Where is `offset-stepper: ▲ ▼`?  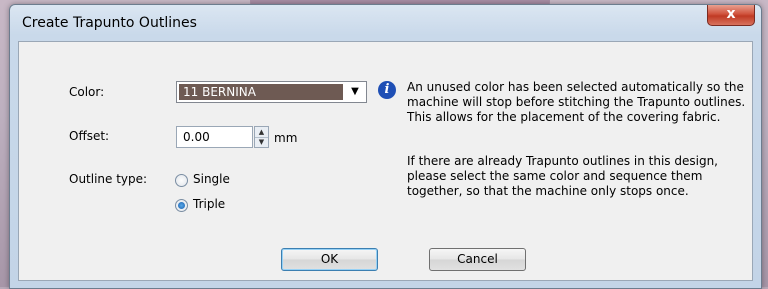
offset-stepper: ▲ ▼ is located at coordinates (261, 137).